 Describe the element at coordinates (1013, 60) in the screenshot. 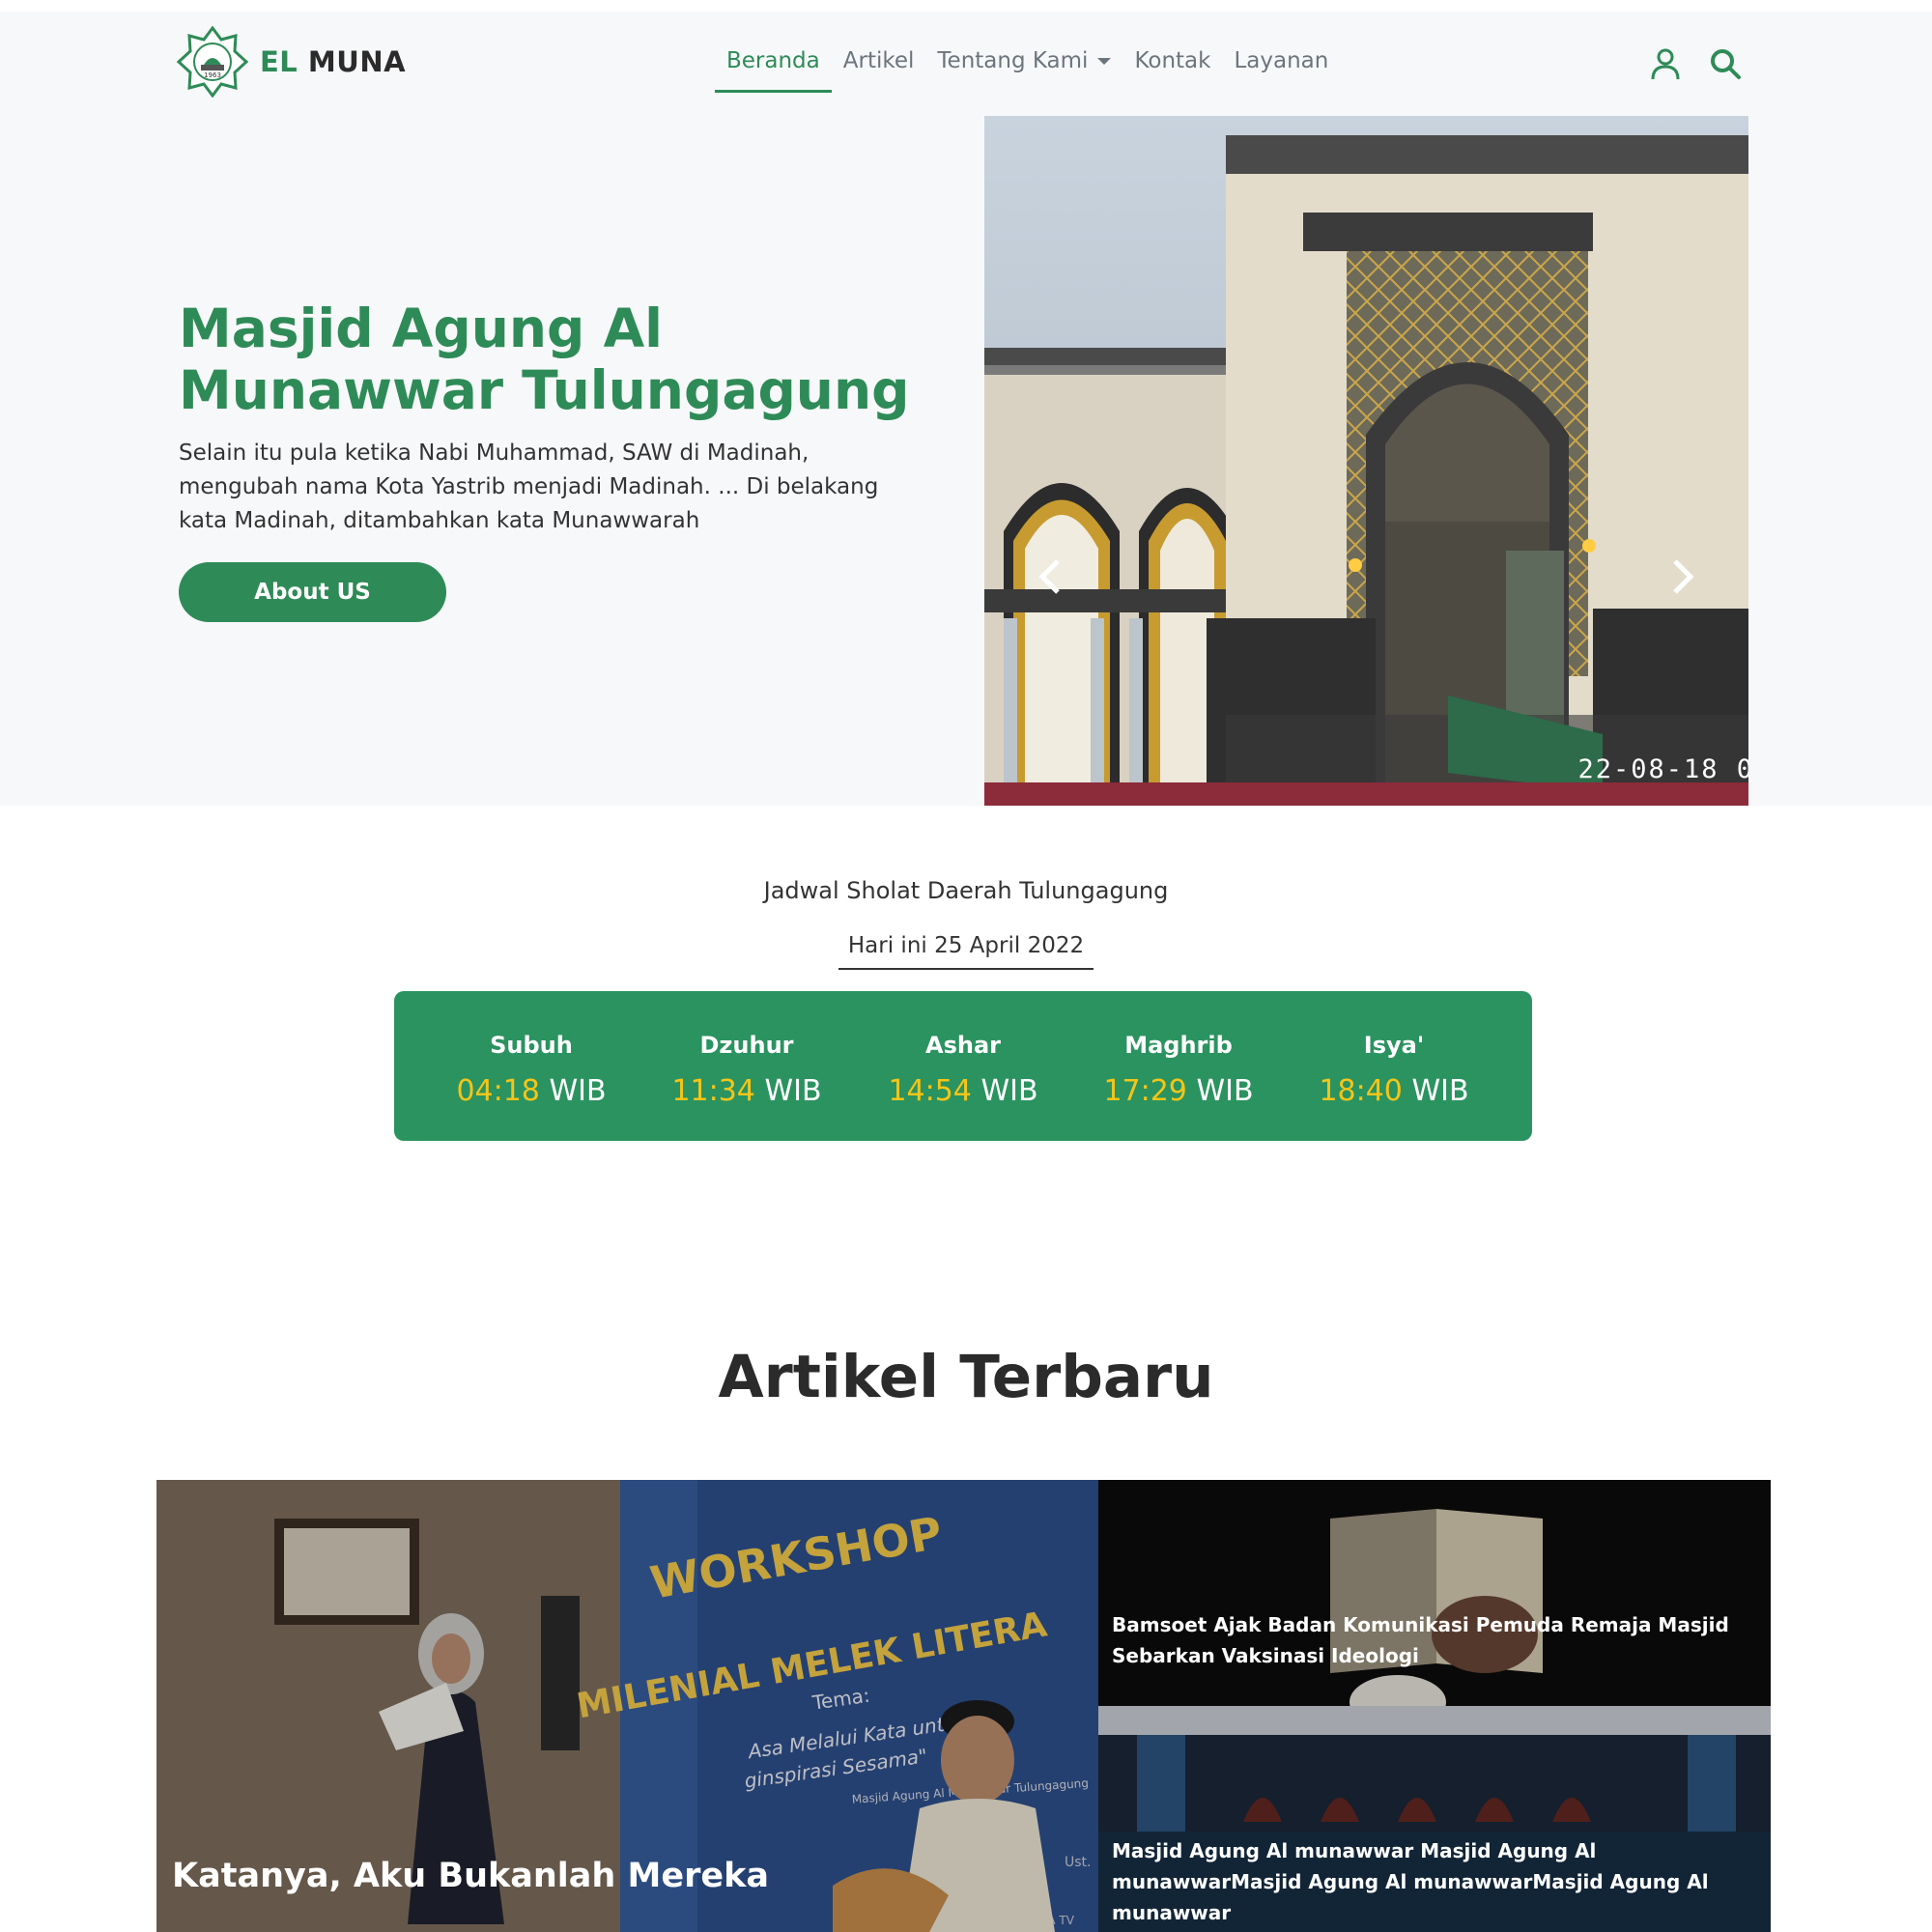

I see `nav-label: Tentang Kami` at that location.